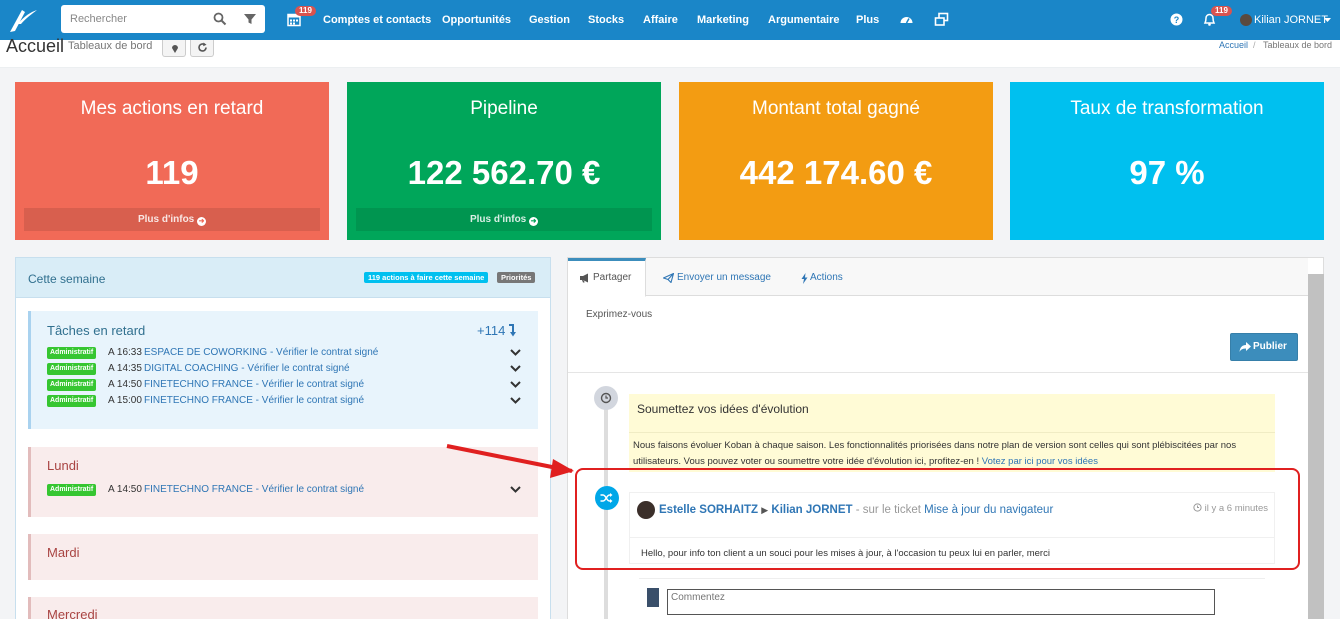 The width and height of the screenshot is (1340, 619). Describe the element at coordinates (941, 19) in the screenshot. I see `windows-icon` at that location.